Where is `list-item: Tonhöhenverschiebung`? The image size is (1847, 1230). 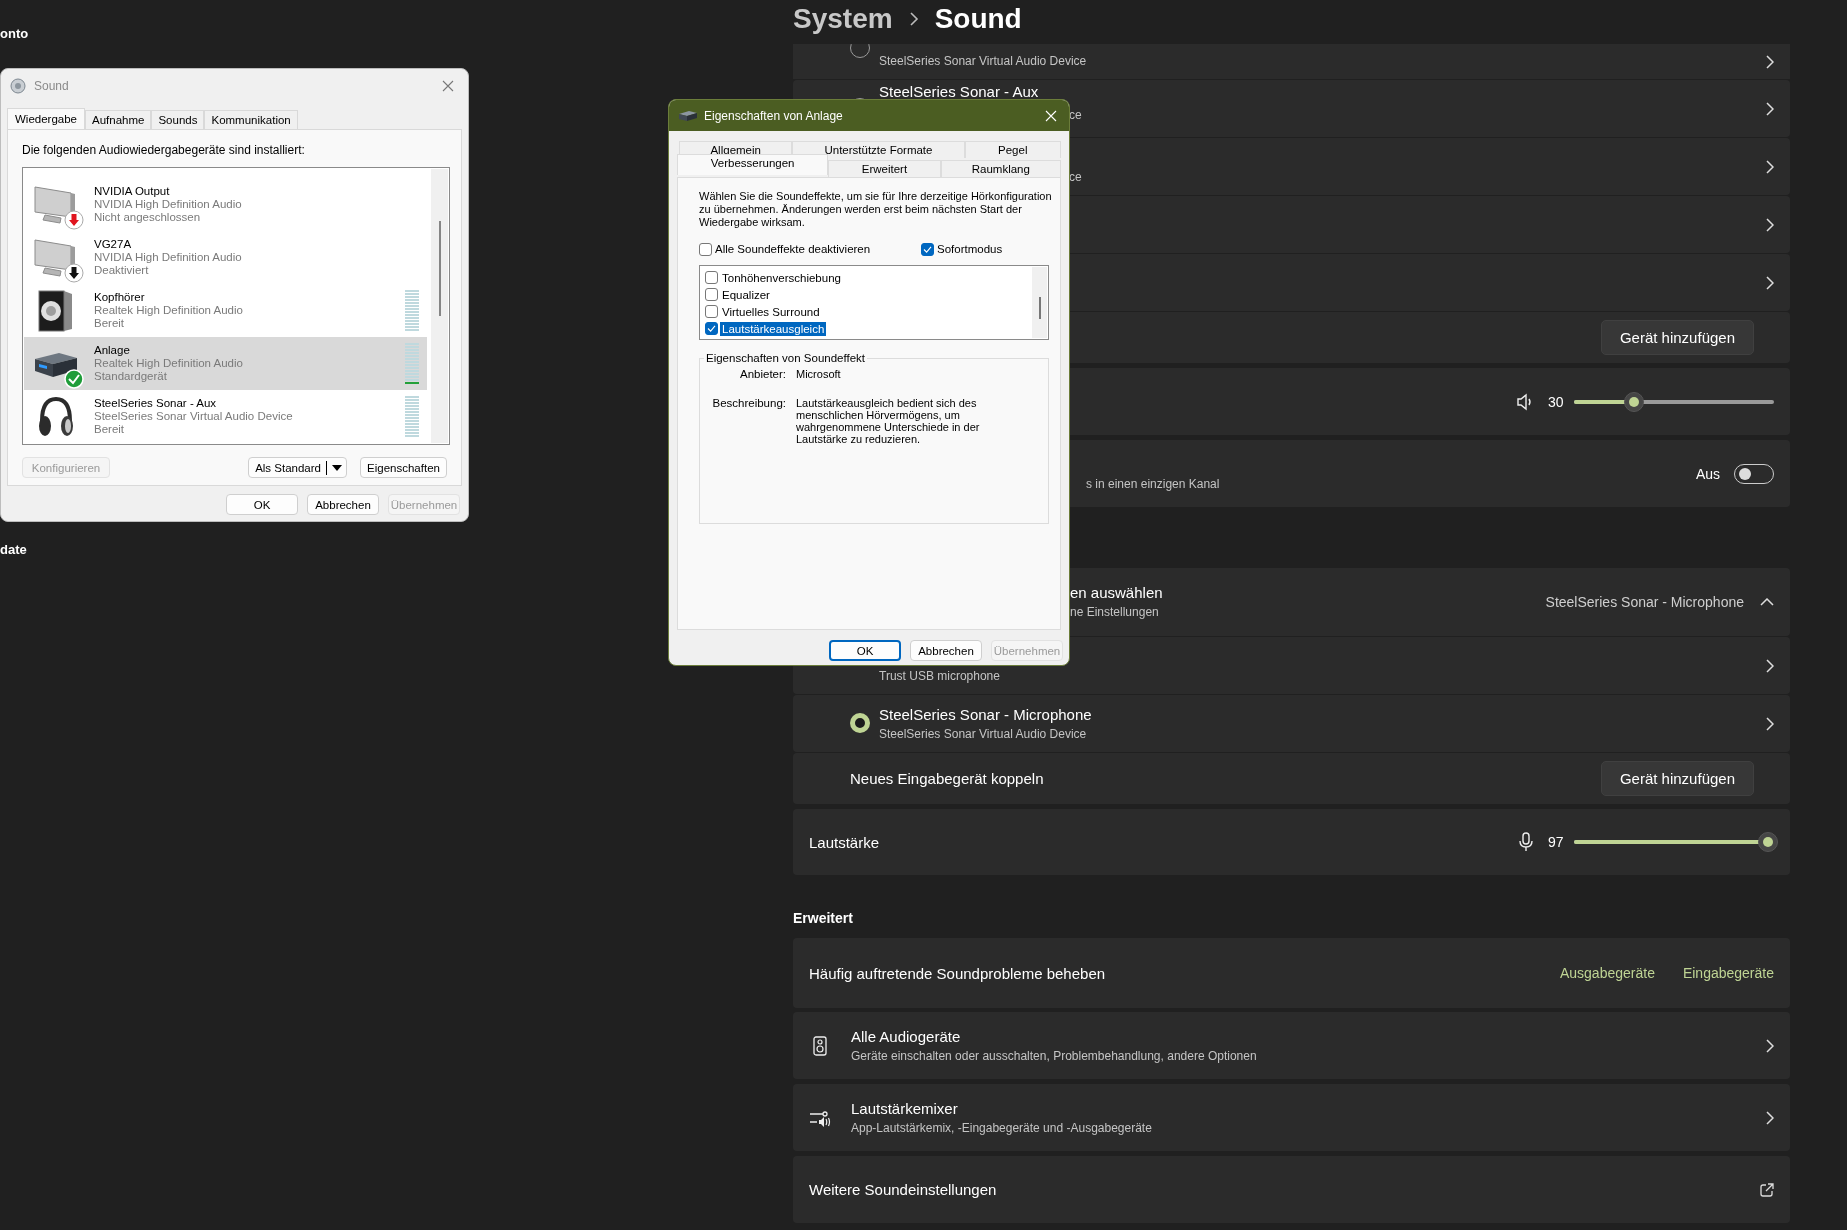 list-item: Tonhöhenverschiebung is located at coordinates (781, 277).